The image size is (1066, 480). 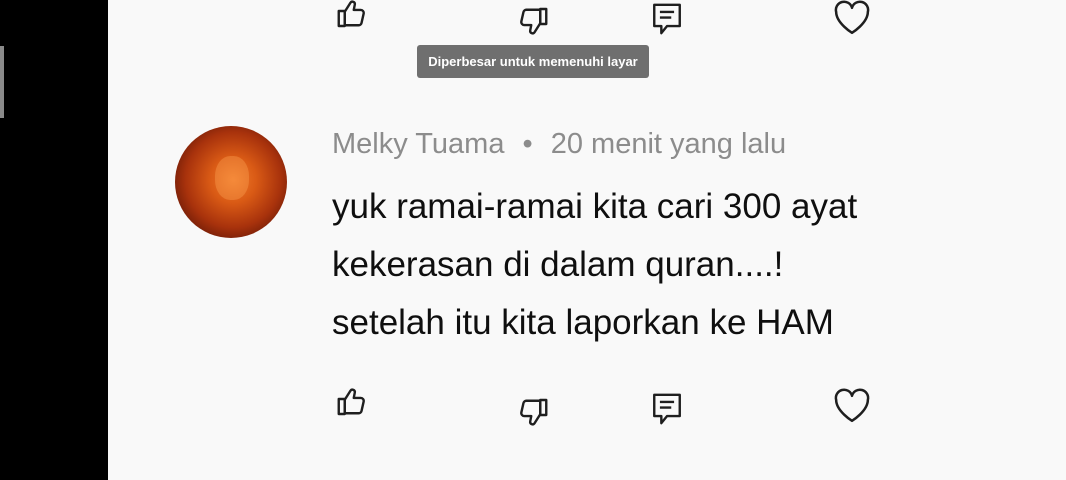 What do you see at coordinates (558, 264) in the screenshot?
I see `comment-line: kekerasan di dalam quran....!` at bounding box center [558, 264].